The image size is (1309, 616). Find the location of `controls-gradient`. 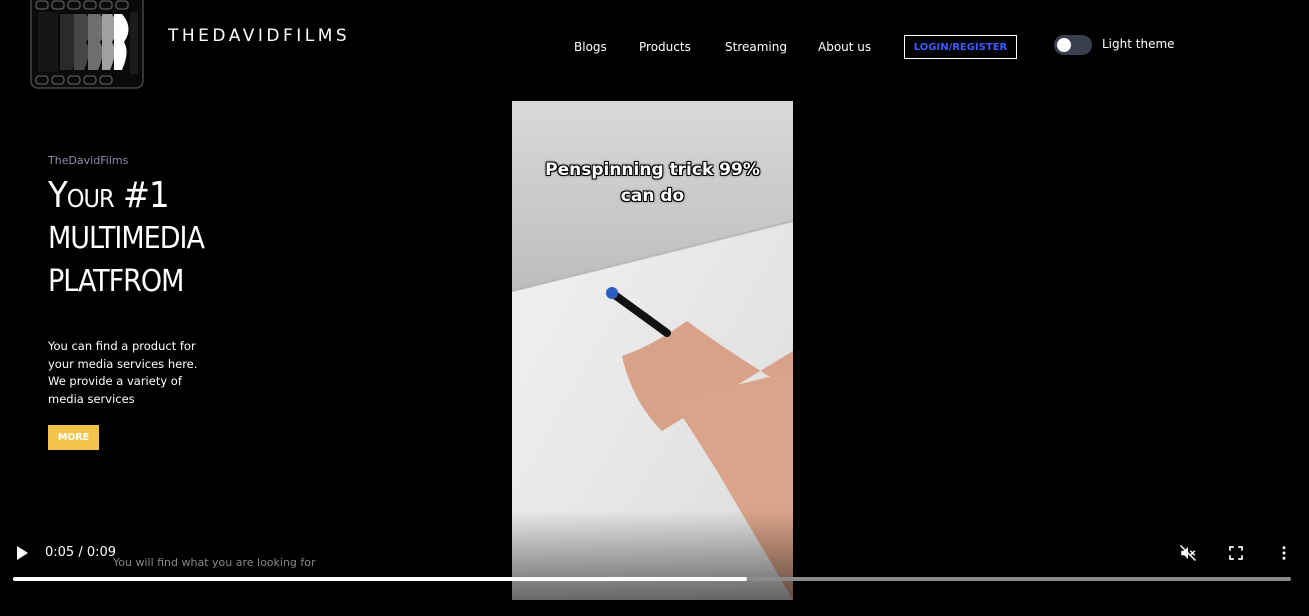

controls-gradient is located at coordinates (652, 555).